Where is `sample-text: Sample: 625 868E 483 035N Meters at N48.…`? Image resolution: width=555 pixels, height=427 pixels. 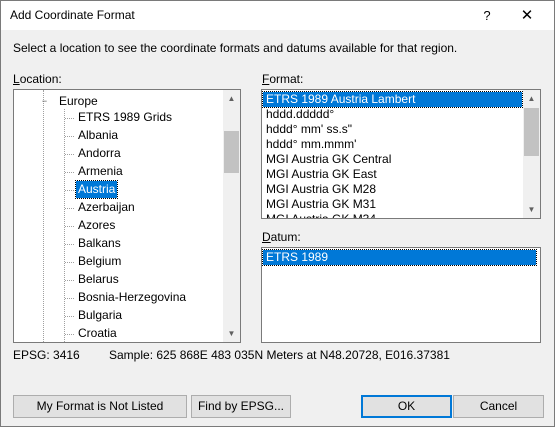
sample-text: Sample: 625 868E 483 035N Meters at N48.… is located at coordinates (279, 355).